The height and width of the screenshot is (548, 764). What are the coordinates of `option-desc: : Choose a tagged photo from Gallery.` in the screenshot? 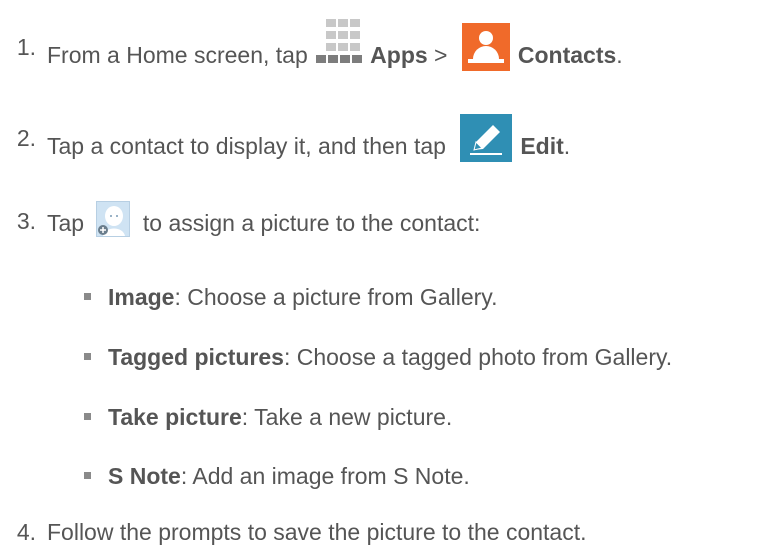 It's located at (478, 357).